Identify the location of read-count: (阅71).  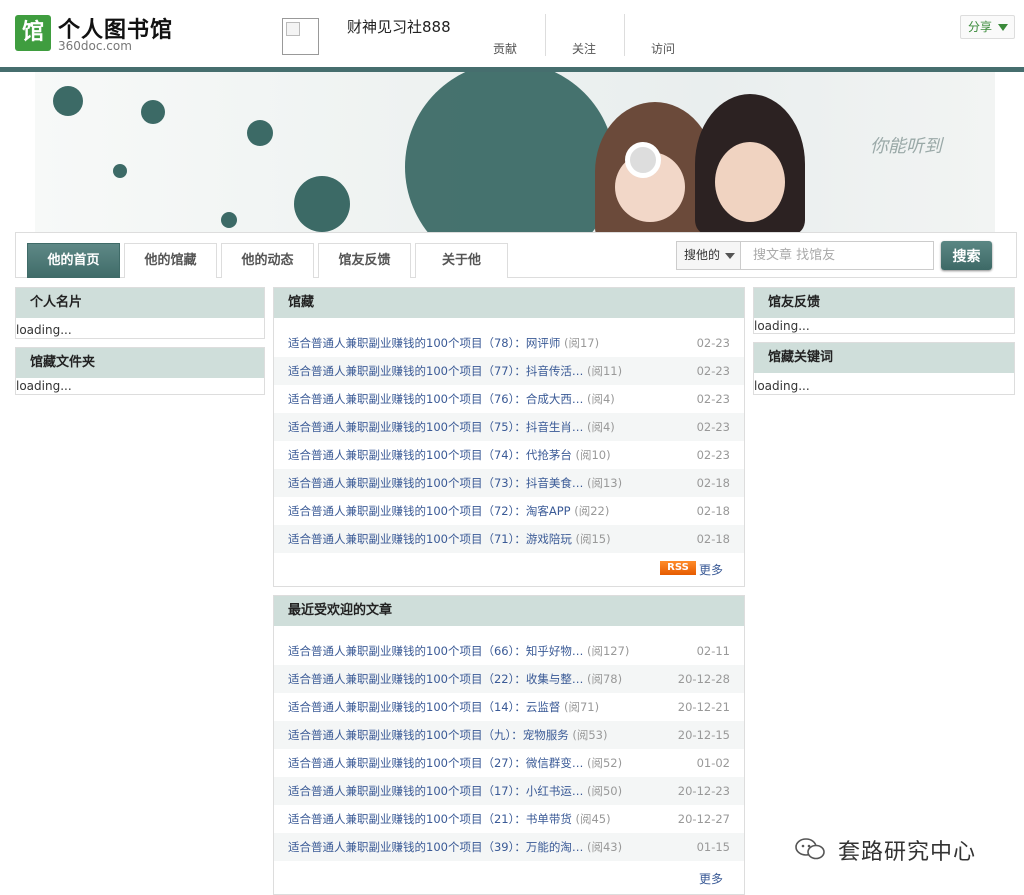
(582, 707).